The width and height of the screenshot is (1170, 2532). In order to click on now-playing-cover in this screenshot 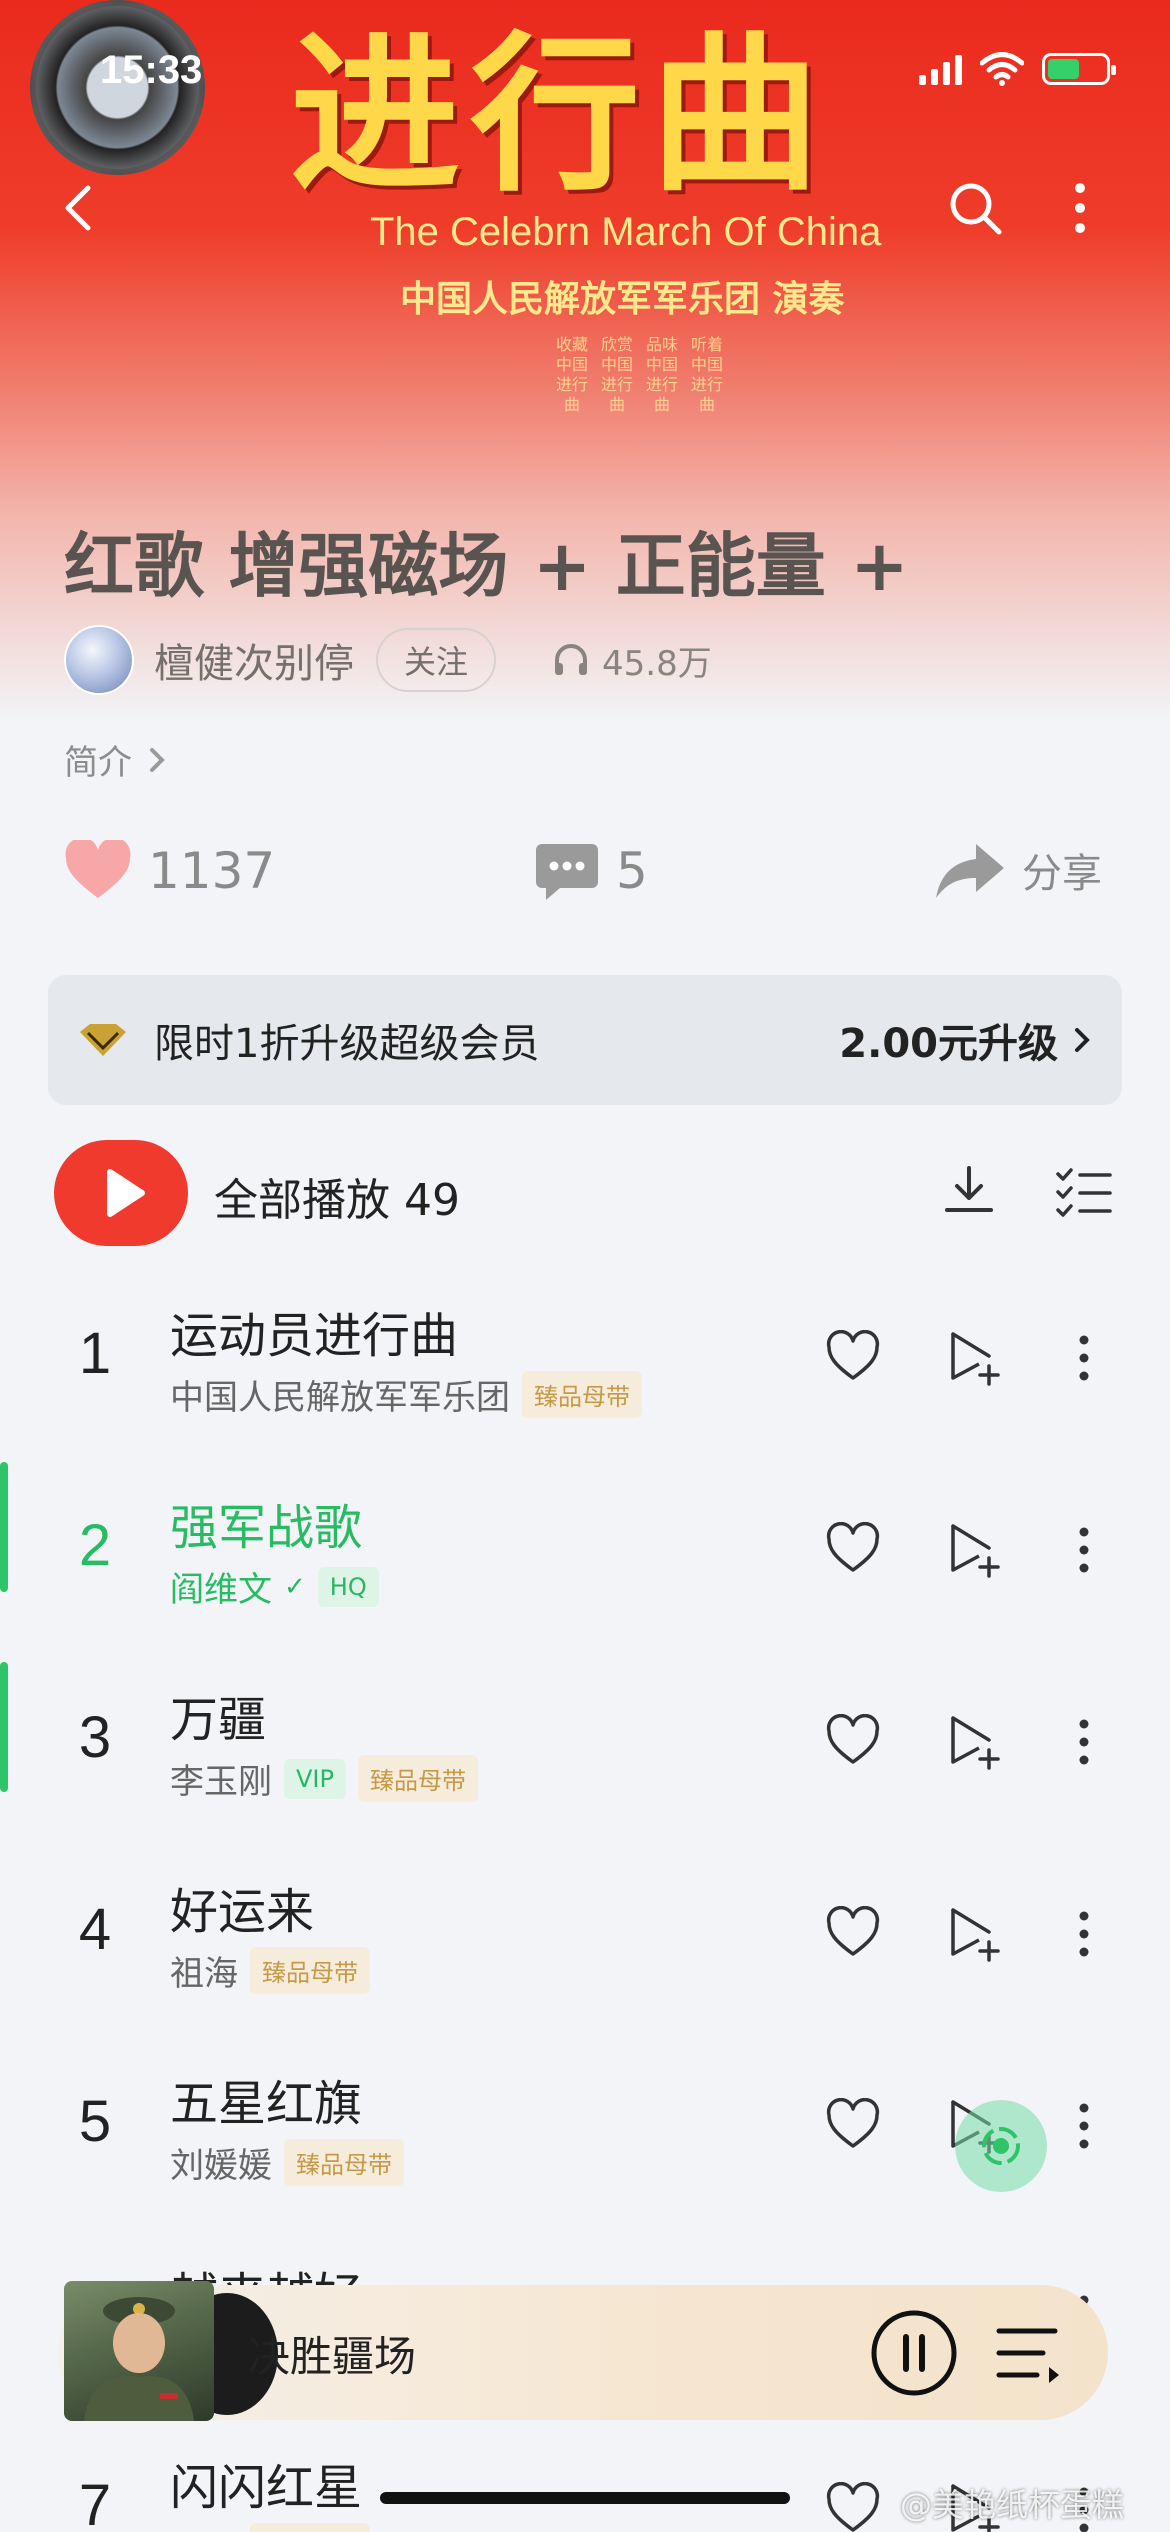, I will do `click(139, 2351)`.